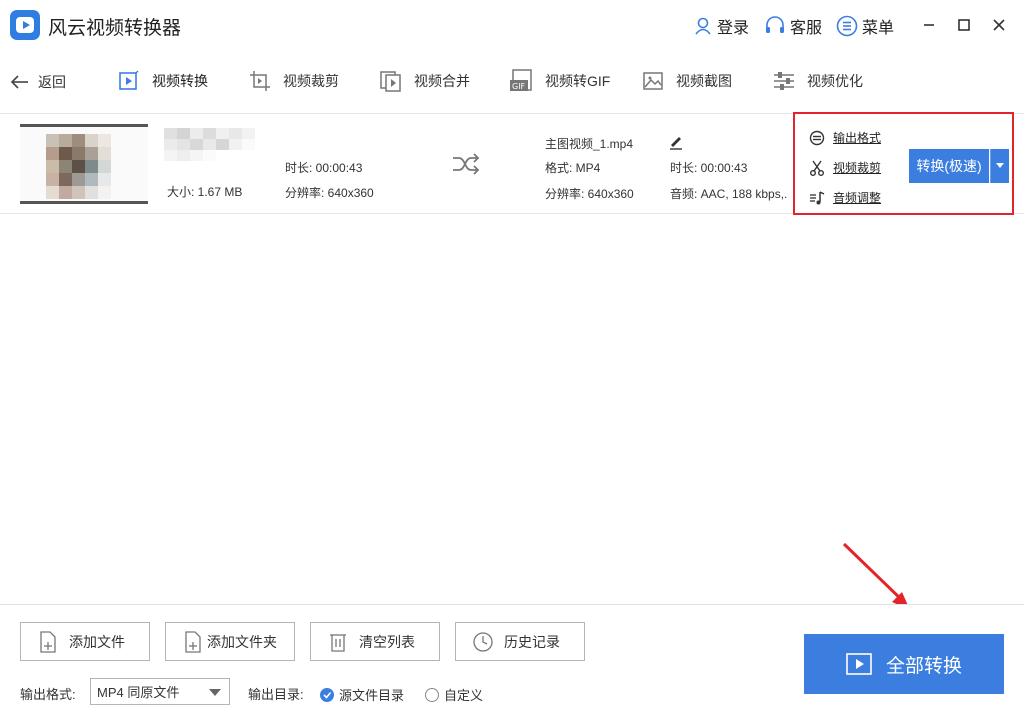  What do you see at coordinates (97, 641) in the screenshot?
I see `add-file-label: 添加文件` at bounding box center [97, 641].